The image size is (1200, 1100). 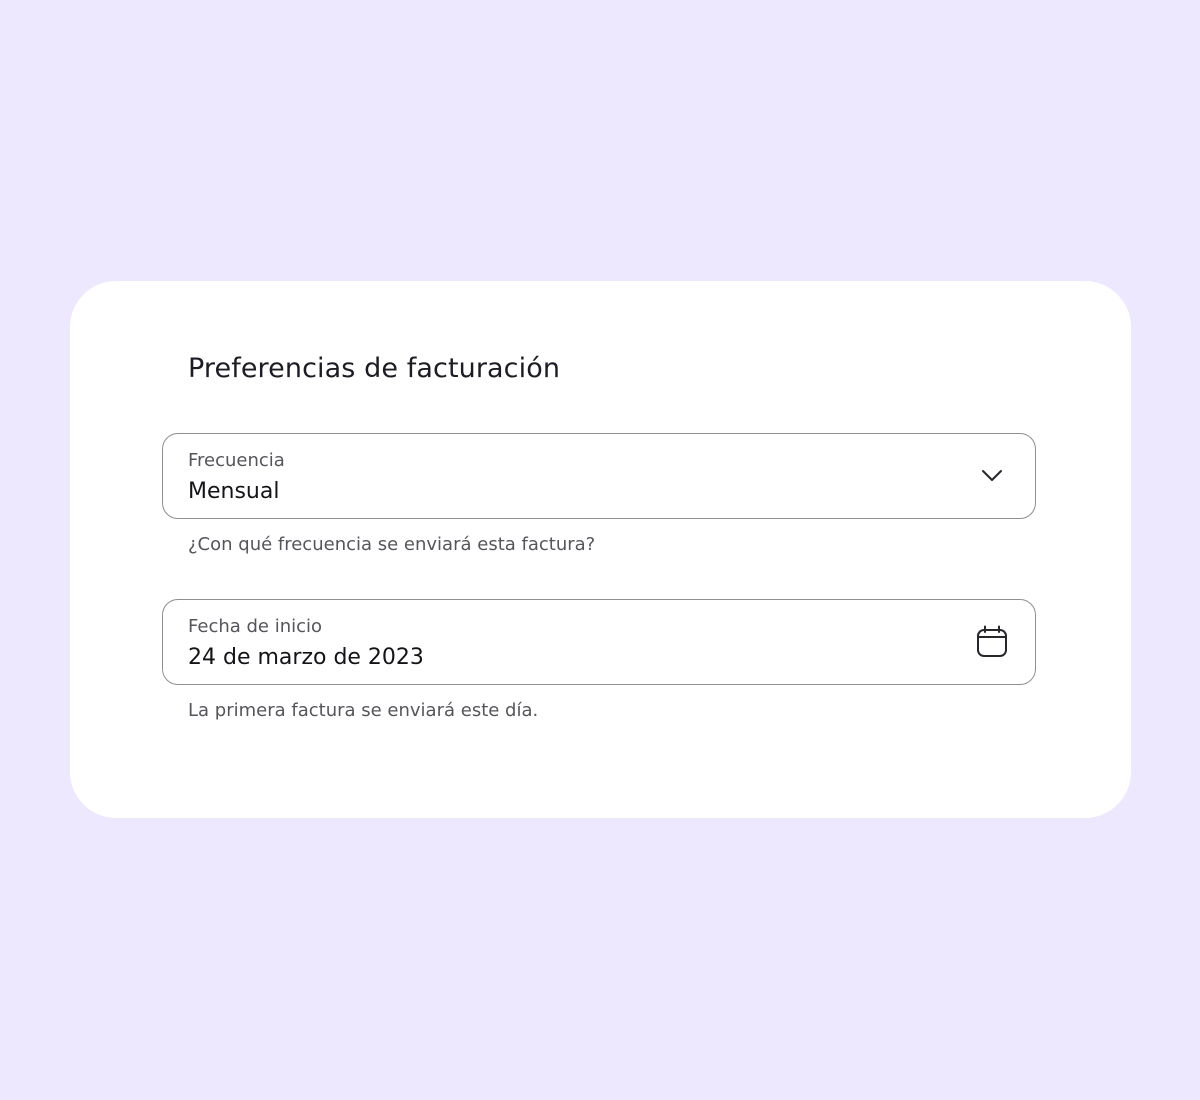 What do you see at coordinates (234, 491) in the screenshot?
I see `frequency-value: Mensual` at bounding box center [234, 491].